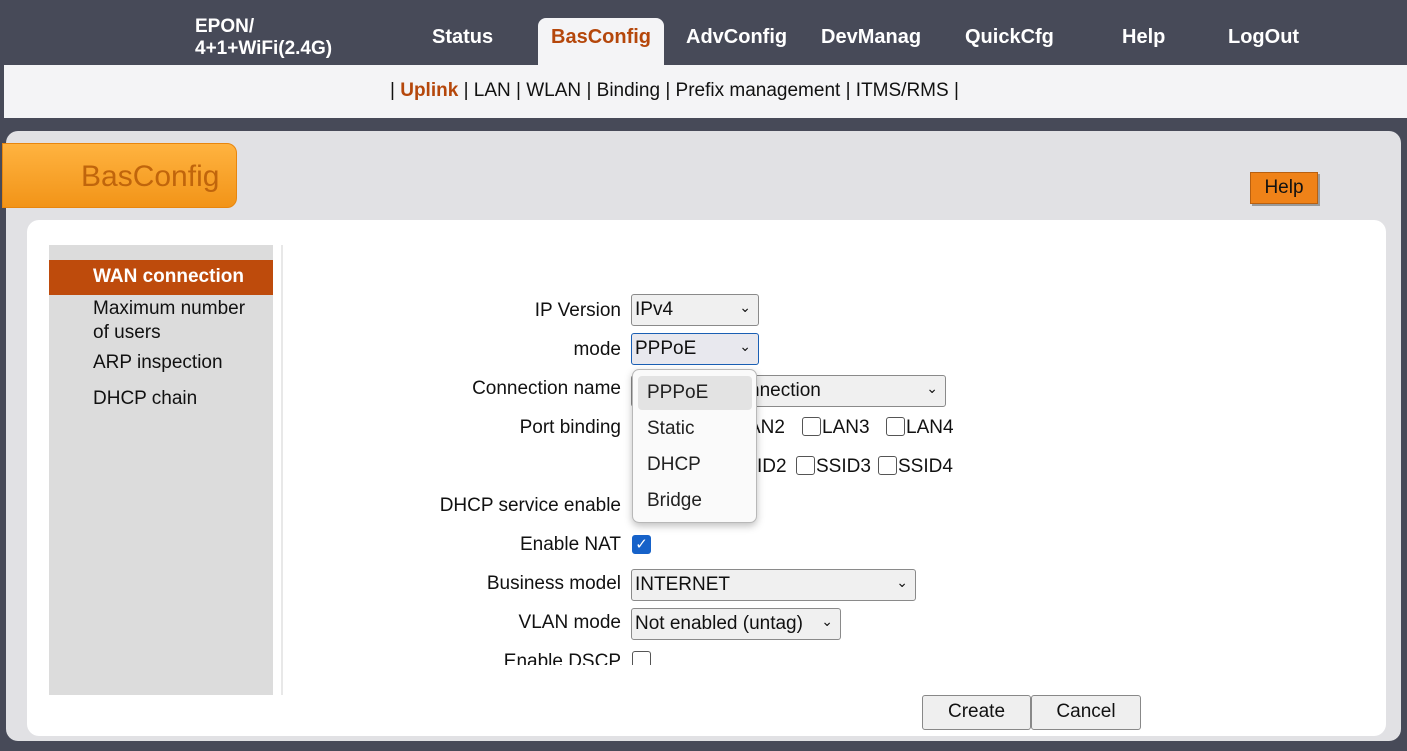 This screenshot has width=1407, height=751. What do you see at coordinates (628, 90) in the screenshot?
I see `subnav-binding: Binding` at bounding box center [628, 90].